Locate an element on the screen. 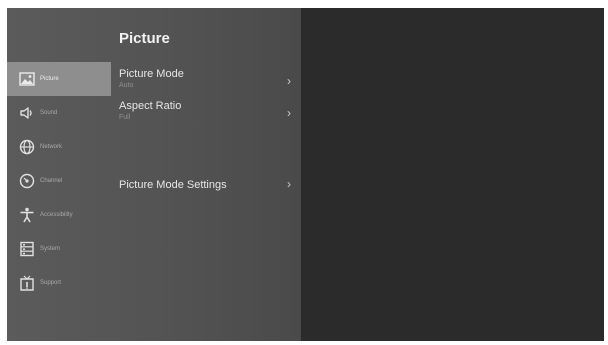 The image size is (608, 345). sidebar-item-label: Channel is located at coordinates (51, 181).